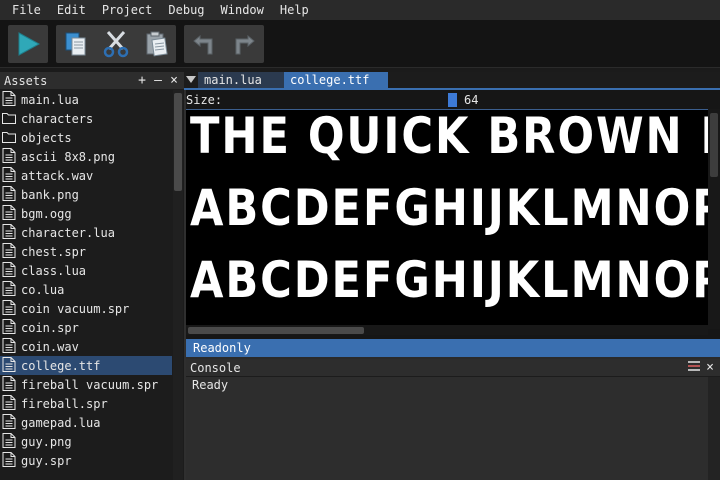  I want to click on menu-help: Help, so click(294, 10).